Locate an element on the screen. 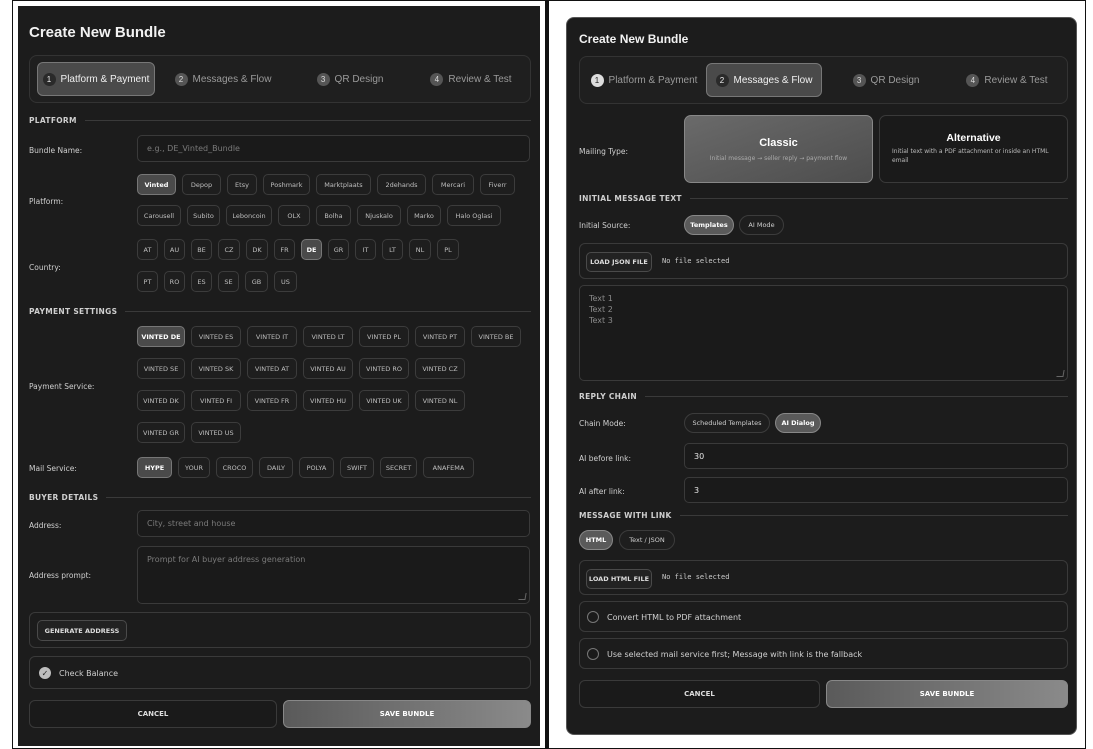 The height and width of the screenshot is (749, 1093). chain-mode-label: Chain Mode: is located at coordinates (602, 423).